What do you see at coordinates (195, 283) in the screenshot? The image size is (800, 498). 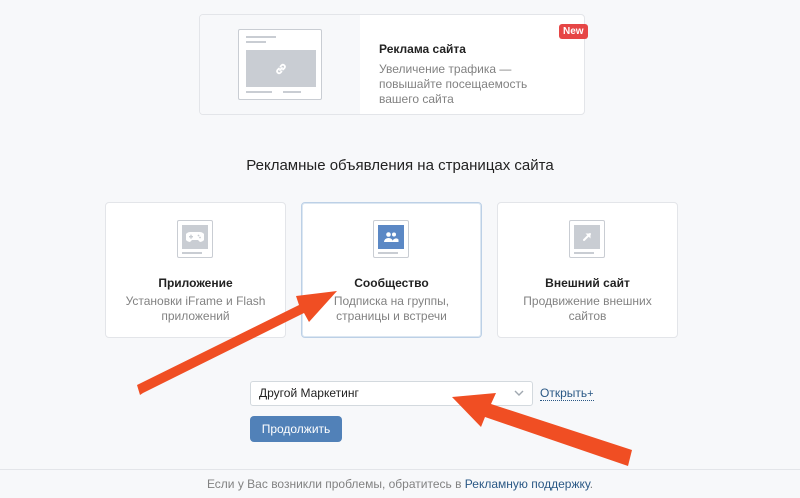 I see `ad-type-title: Приложение` at bounding box center [195, 283].